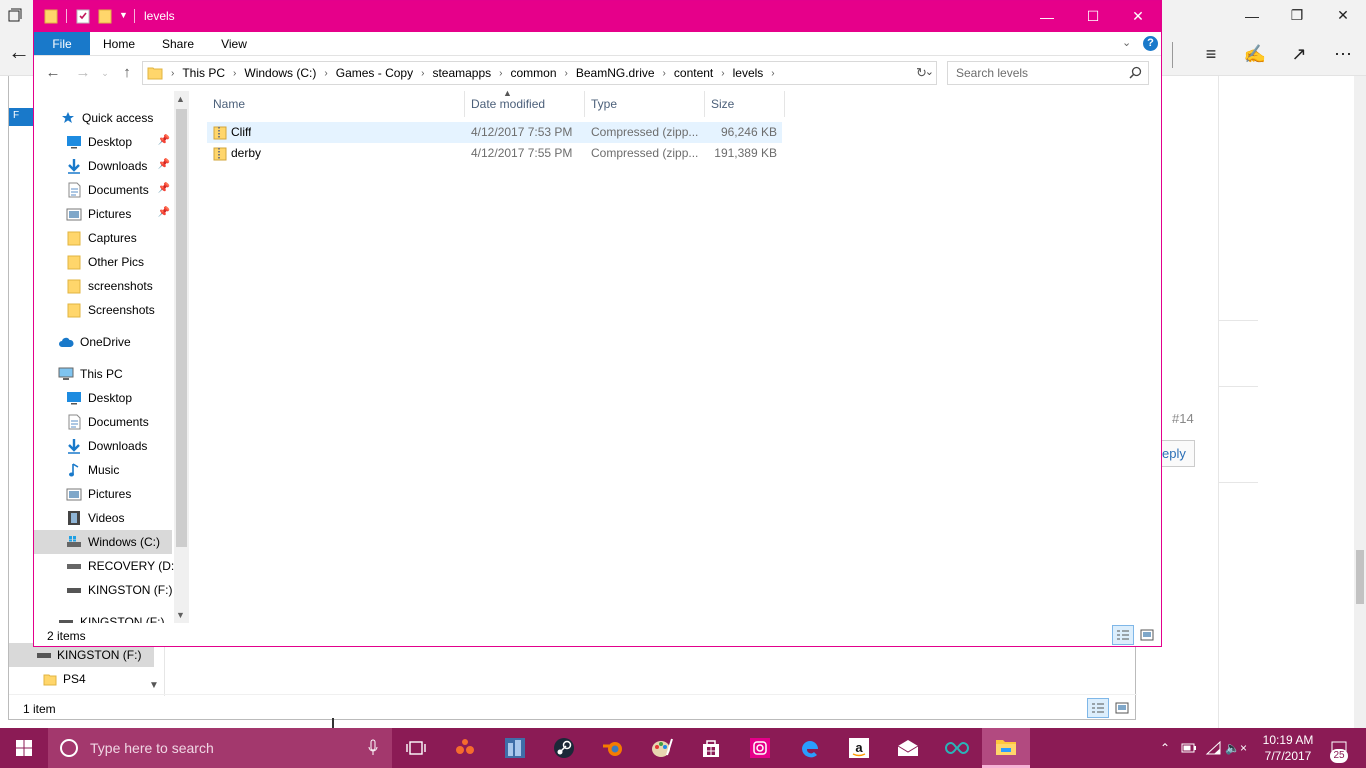 The height and width of the screenshot is (768, 1366). I want to click on show-hidden-icons-icon: ⌃, so click(1165, 748).